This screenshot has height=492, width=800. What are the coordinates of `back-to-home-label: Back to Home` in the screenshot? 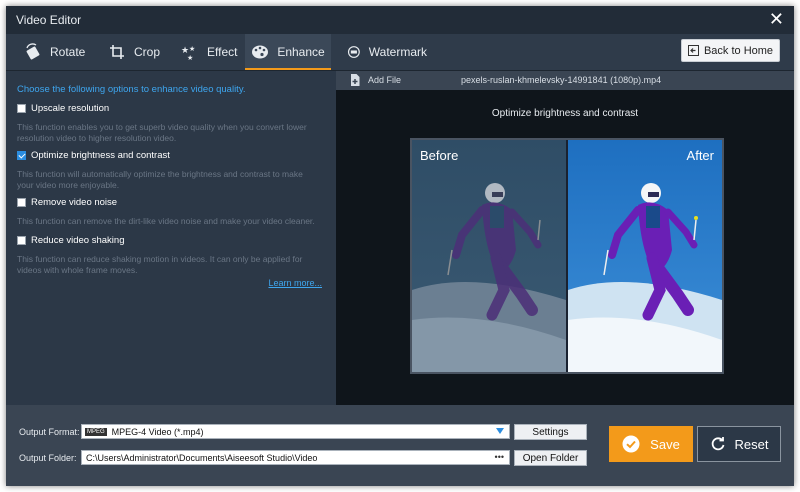 It's located at (738, 50).